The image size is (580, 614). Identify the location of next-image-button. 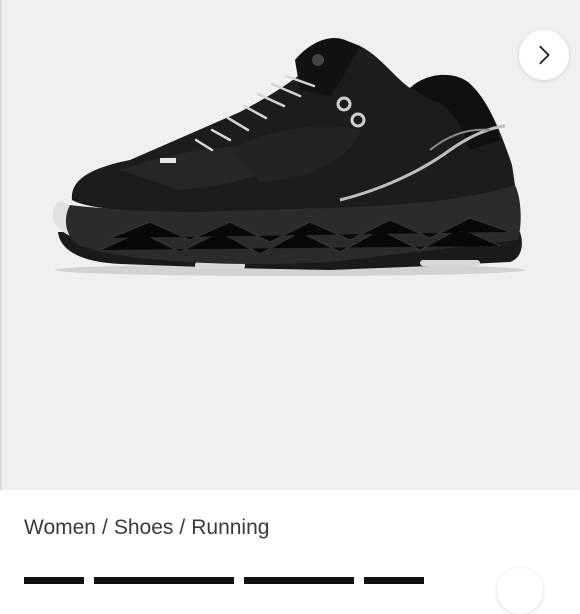
(544, 55).